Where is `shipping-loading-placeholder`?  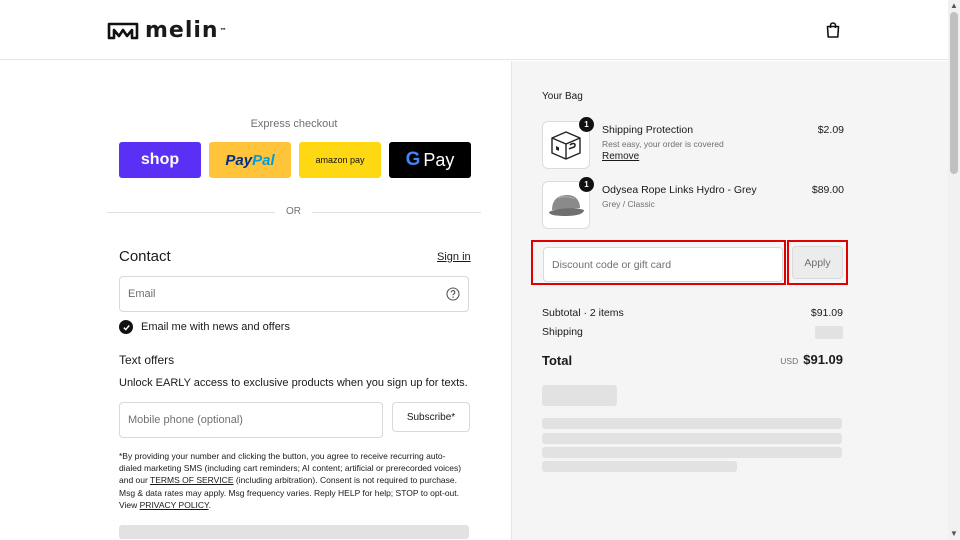 shipping-loading-placeholder is located at coordinates (829, 332).